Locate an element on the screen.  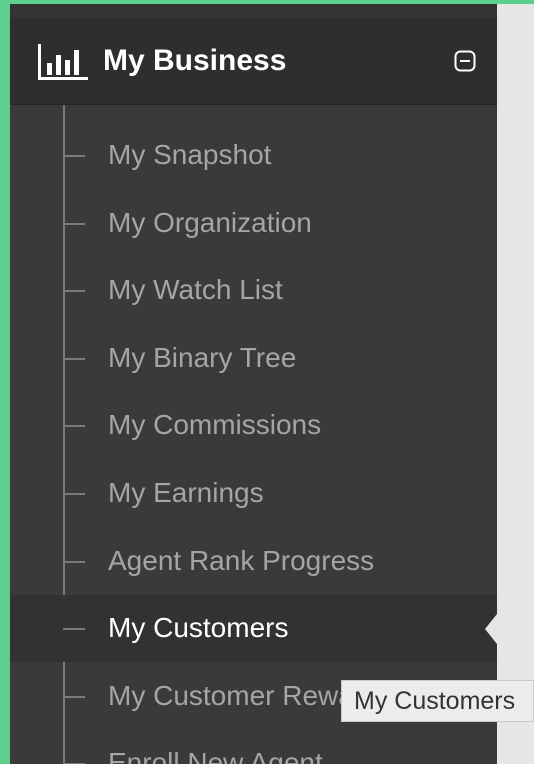
page-background is located at coordinates (515, 384).